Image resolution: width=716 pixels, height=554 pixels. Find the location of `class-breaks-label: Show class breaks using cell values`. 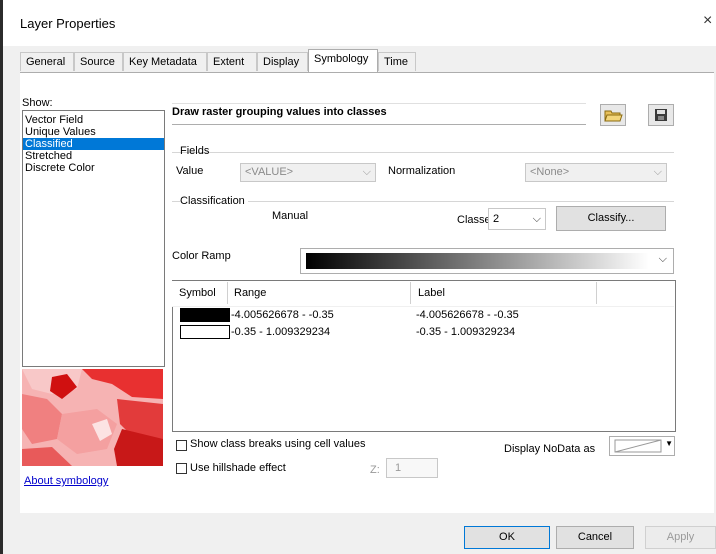

class-breaks-label: Show class breaks using cell values is located at coordinates (278, 444).